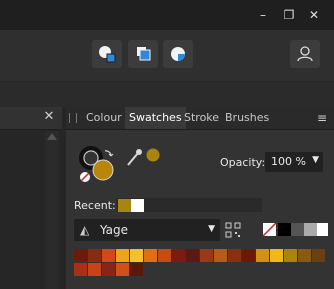 The width and height of the screenshot is (334, 289). What do you see at coordinates (263, 15) in the screenshot?
I see `minimize-button: –` at bounding box center [263, 15].